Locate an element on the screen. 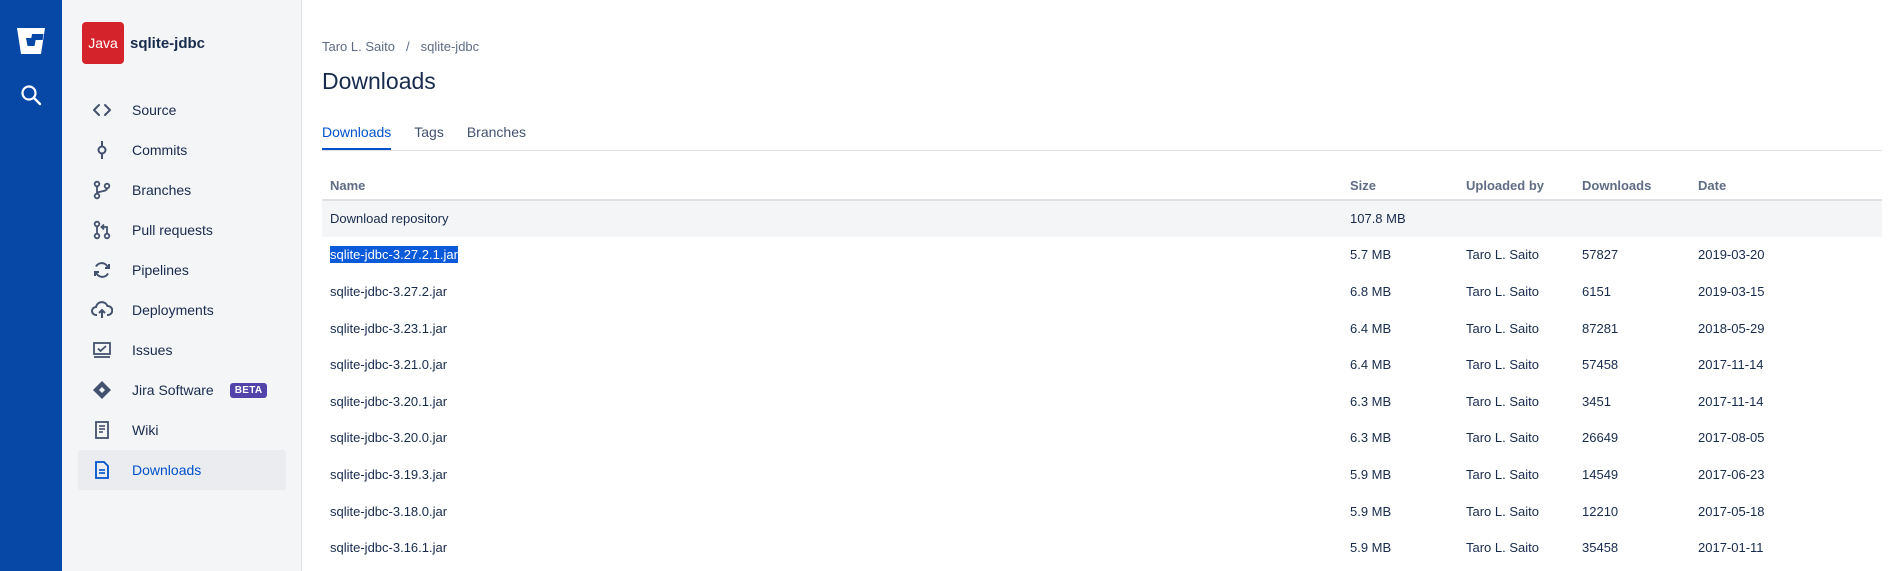 The width and height of the screenshot is (1888, 571). upload-date: 2019-03-20 is located at coordinates (1731, 255).